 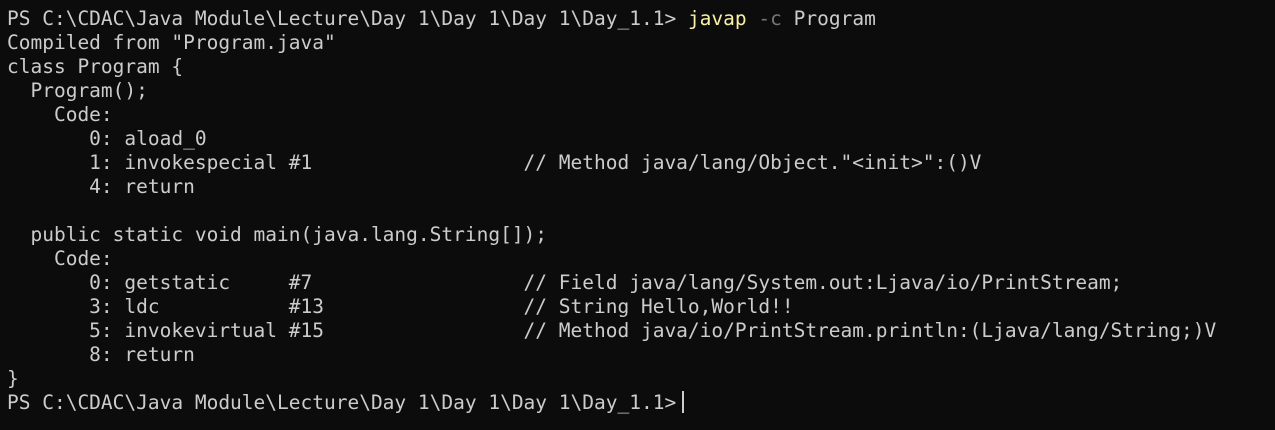 What do you see at coordinates (107, 138) in the screenshot?
I see `output-line: 0: aload_0` at bounding box center [107, 138].